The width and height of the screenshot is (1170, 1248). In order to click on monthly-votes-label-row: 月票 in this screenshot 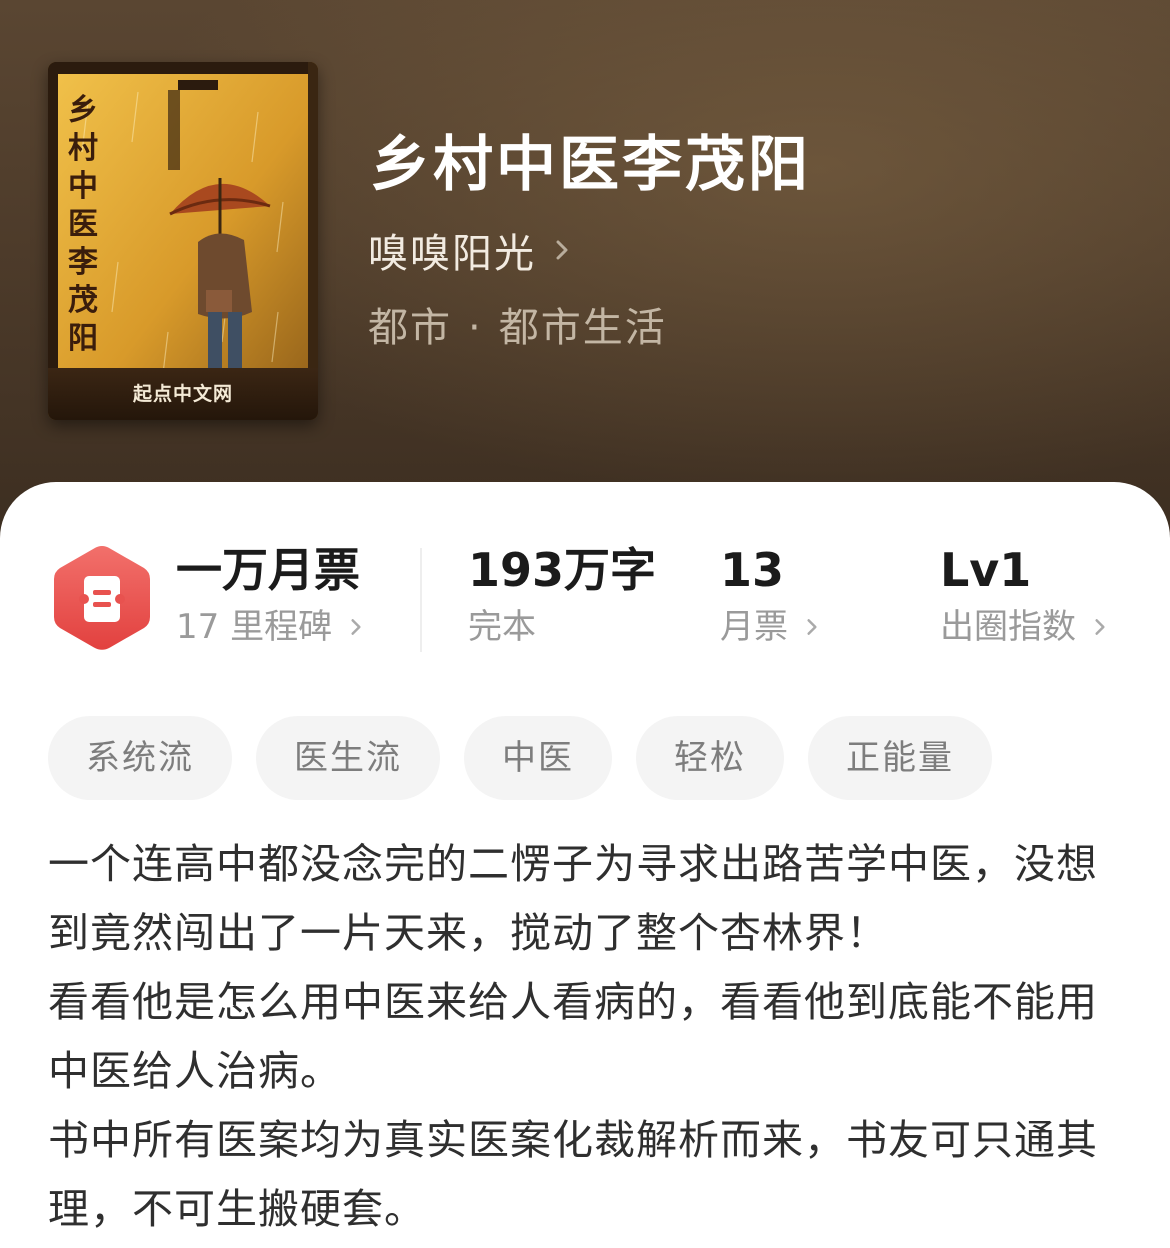, I will do `click(771, 627)`.